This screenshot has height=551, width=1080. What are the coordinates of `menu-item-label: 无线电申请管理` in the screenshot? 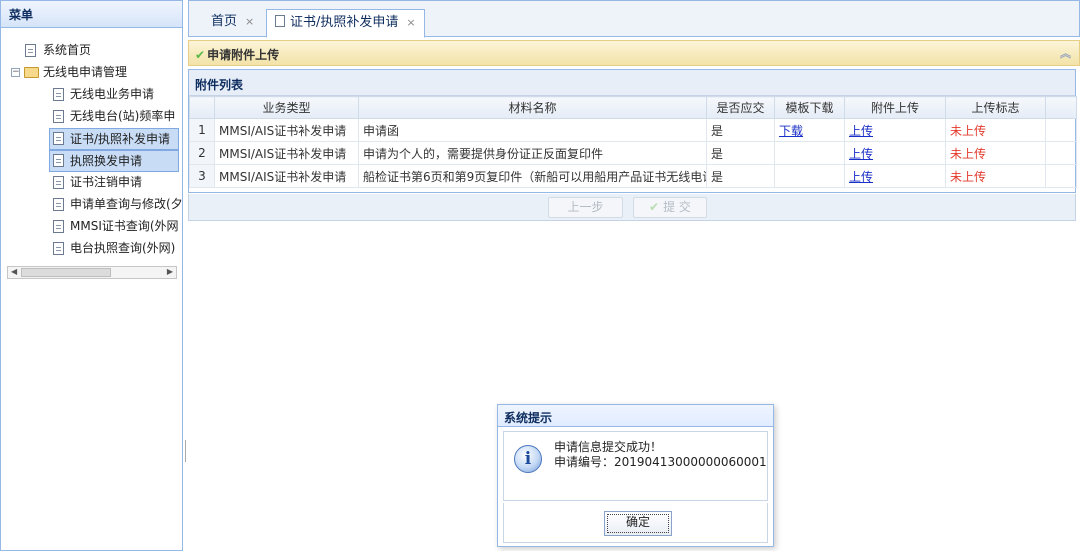 It's located at (85, 72).